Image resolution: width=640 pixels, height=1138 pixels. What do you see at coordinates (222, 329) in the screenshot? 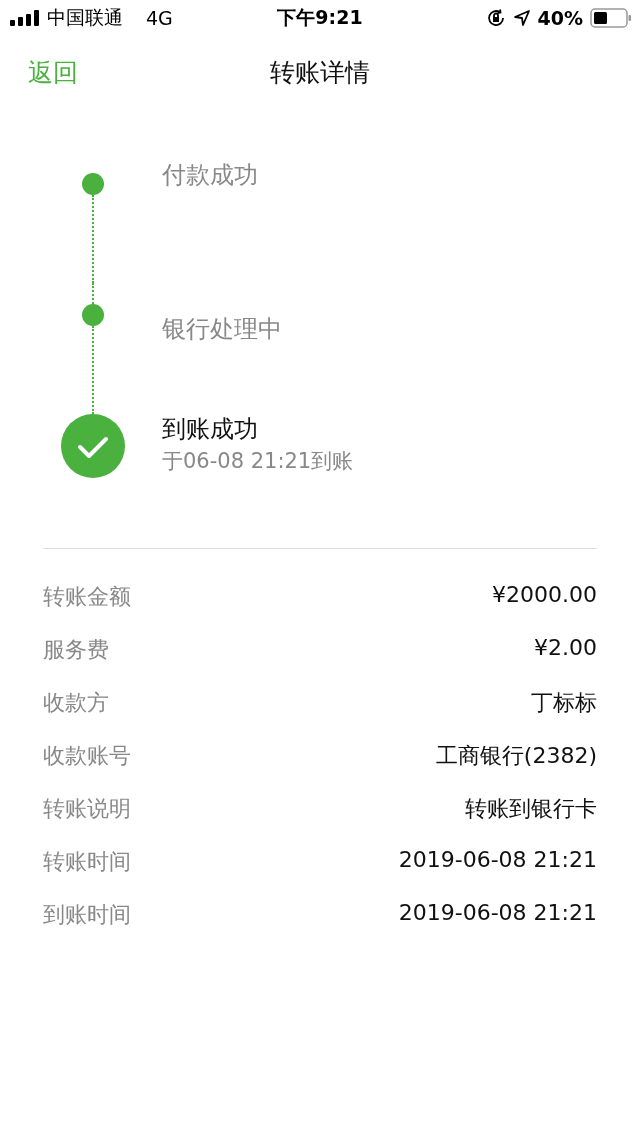
I see `step-label: 银行处理中` at bounding box center [222, 329].